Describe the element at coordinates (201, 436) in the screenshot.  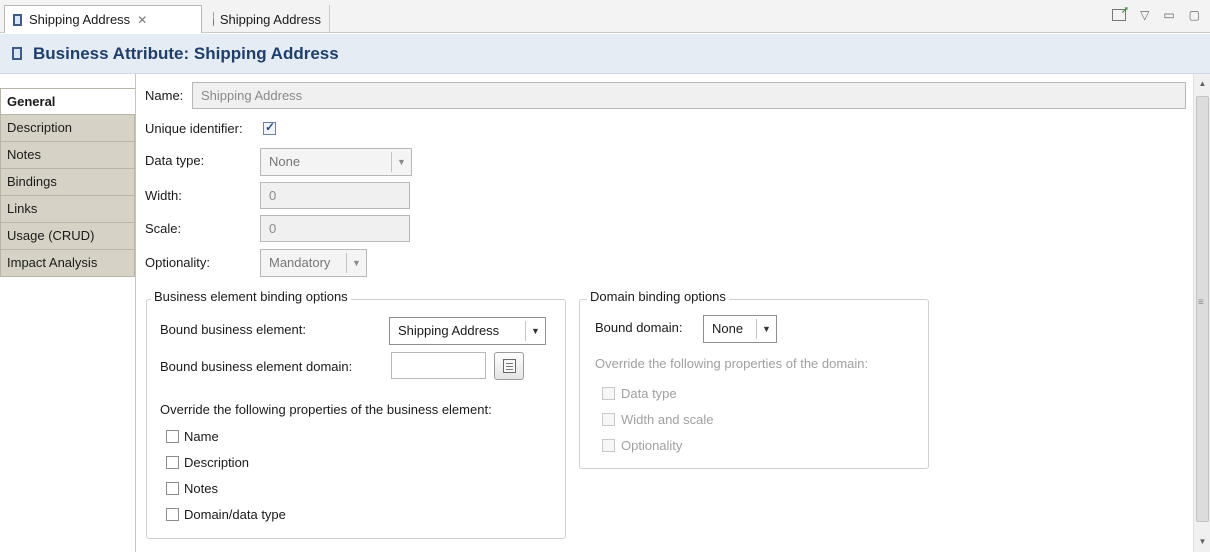
I see `override-name-label: Name` at that location.